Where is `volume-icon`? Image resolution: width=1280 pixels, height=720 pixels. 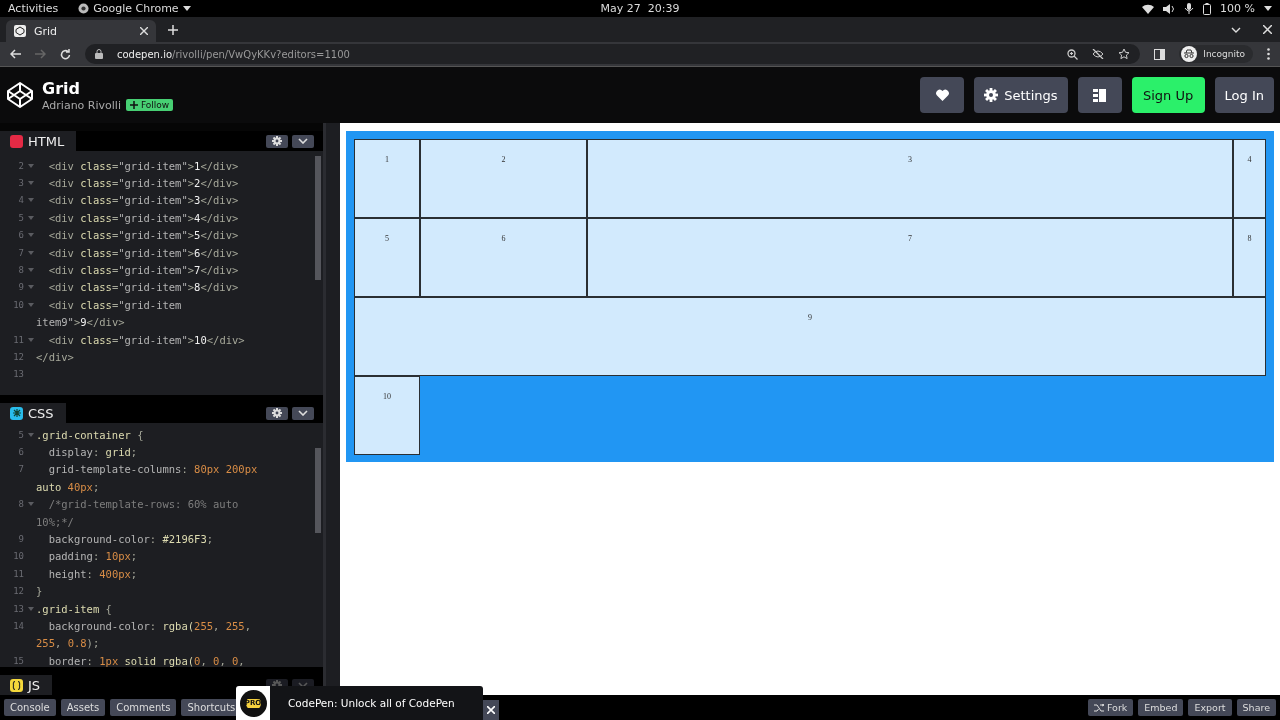
volume-icon is located at coordinates (1169, 8).